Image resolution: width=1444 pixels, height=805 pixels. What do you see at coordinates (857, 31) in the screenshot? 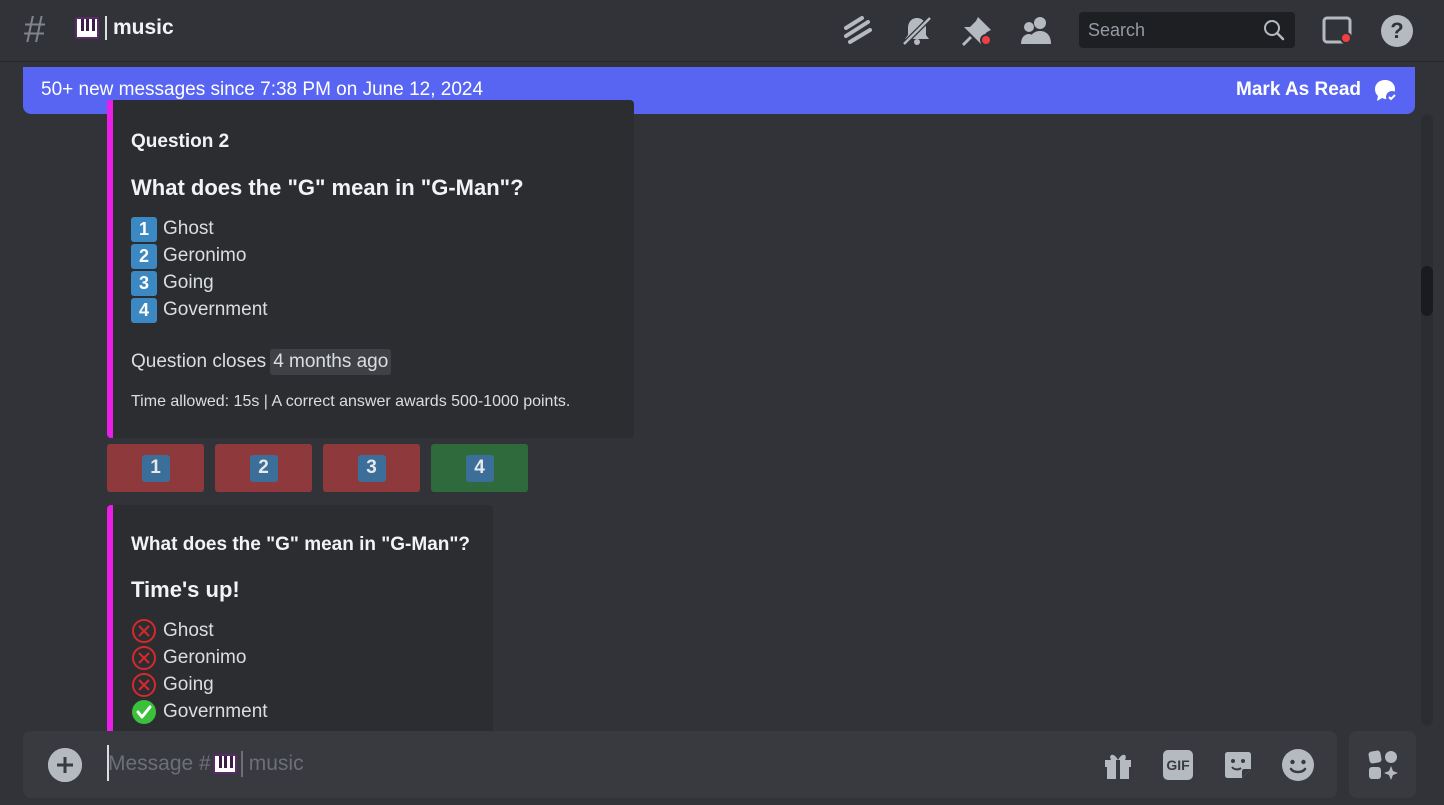
I see `threads-icon` at bounding box center [857, 31].